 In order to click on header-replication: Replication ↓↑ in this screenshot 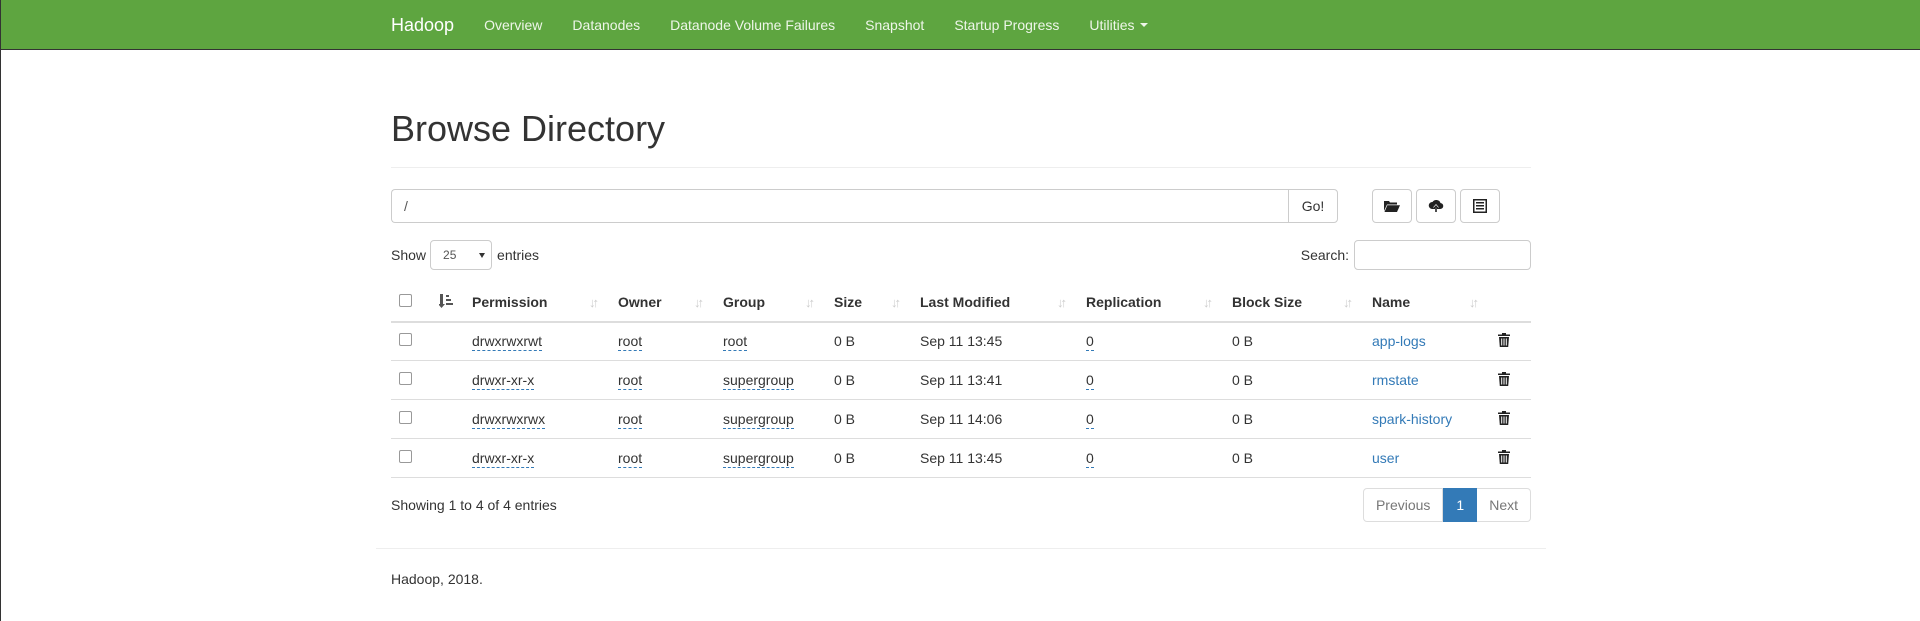, I will do `click(1151, 303)`.